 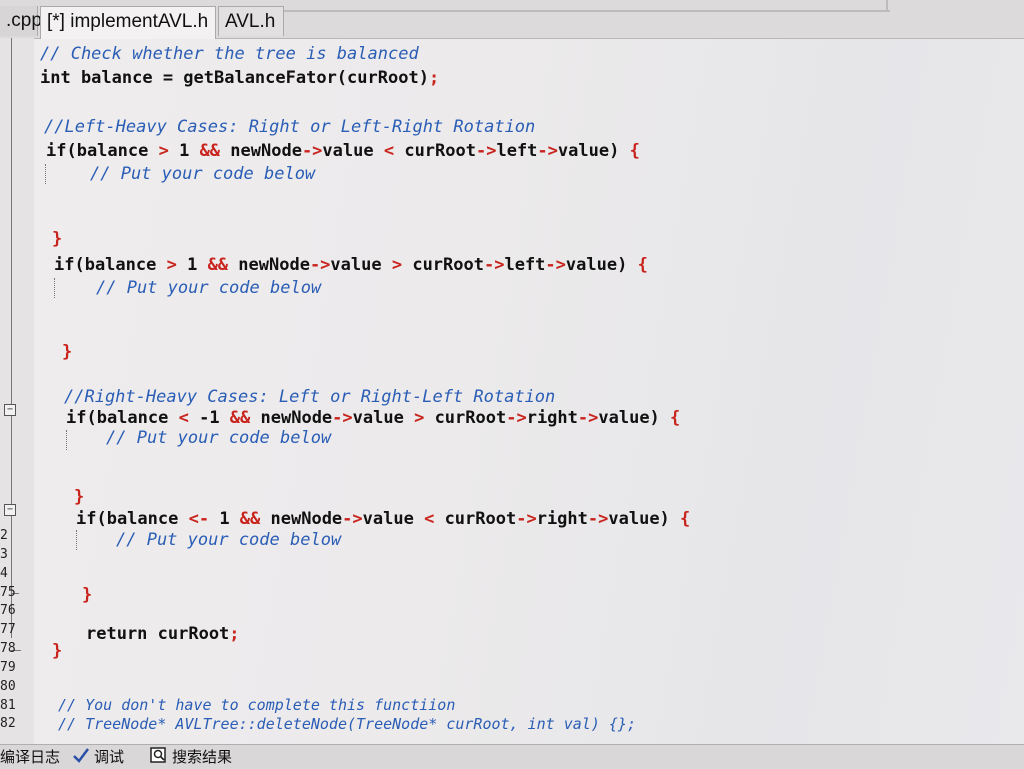 What do you see at coordinates (109, 757) in the screenshot?
I see `debug-label: 调试` at bounding box center [109, 757].